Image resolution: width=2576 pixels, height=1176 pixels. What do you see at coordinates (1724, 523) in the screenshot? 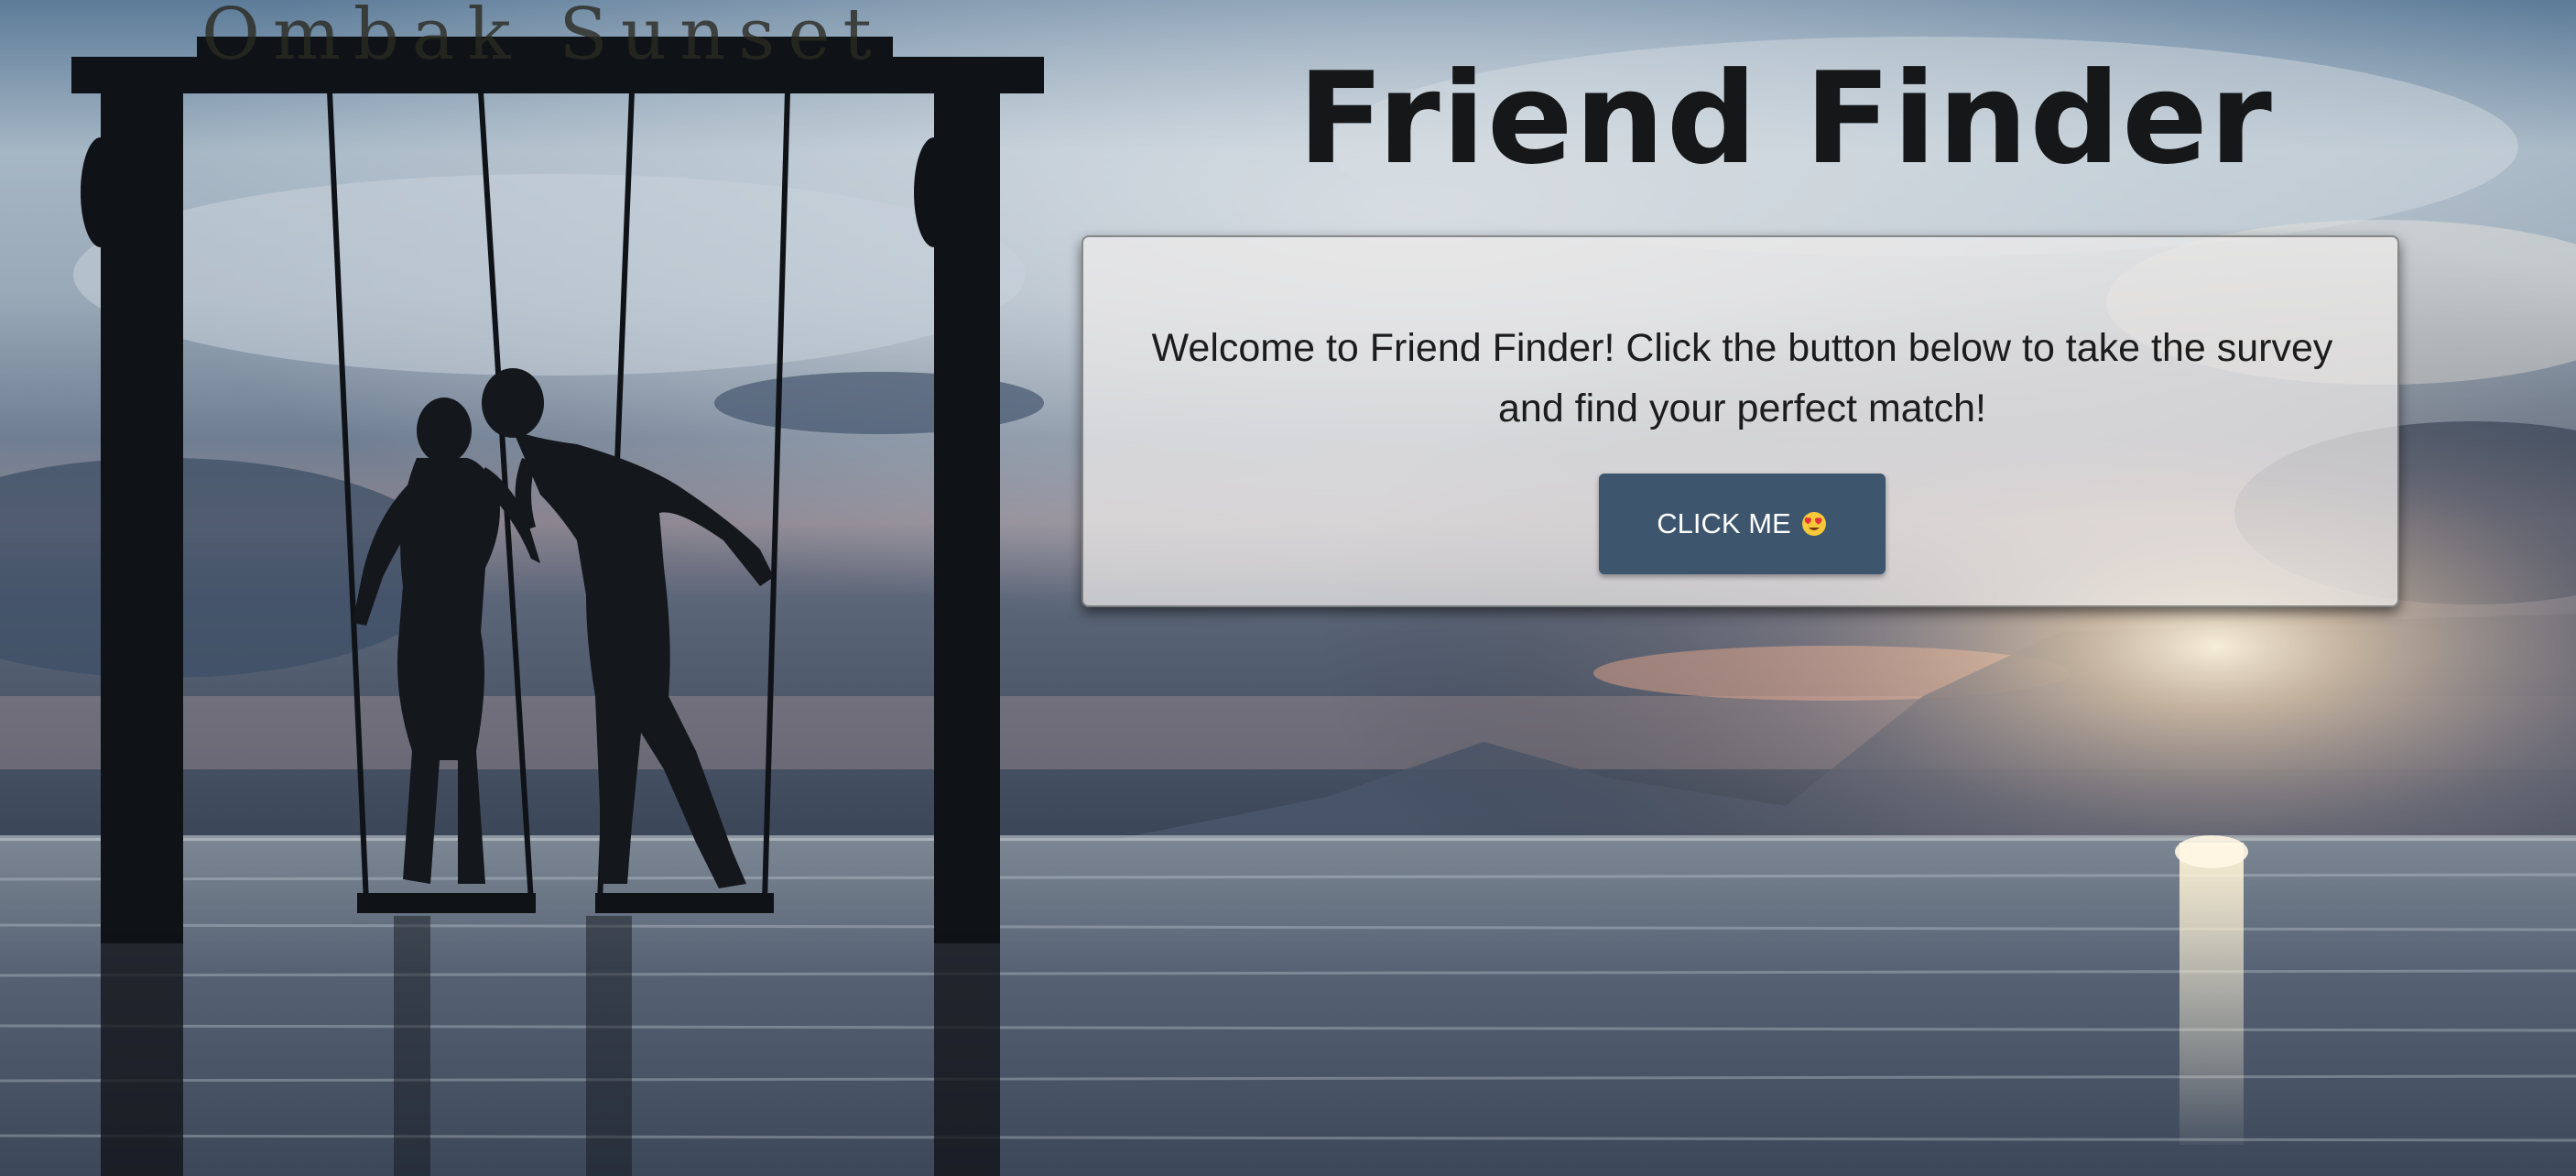
I see `click-me-label: CLICK ME` at bounding box center [1724, 523].